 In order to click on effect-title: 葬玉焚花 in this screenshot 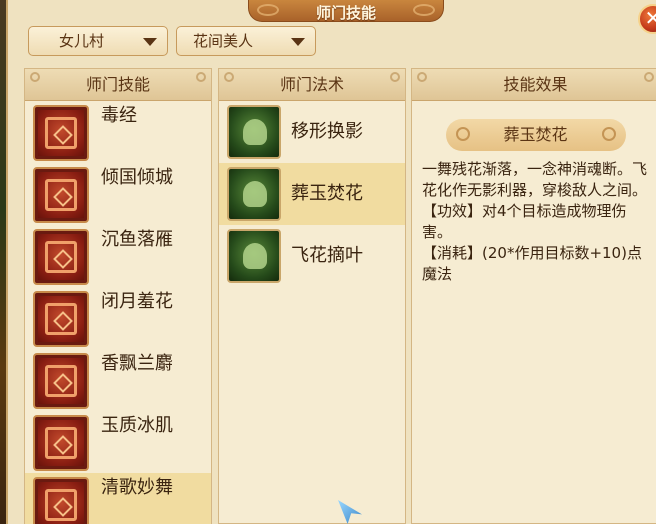, I will do `click(535, 134)`.